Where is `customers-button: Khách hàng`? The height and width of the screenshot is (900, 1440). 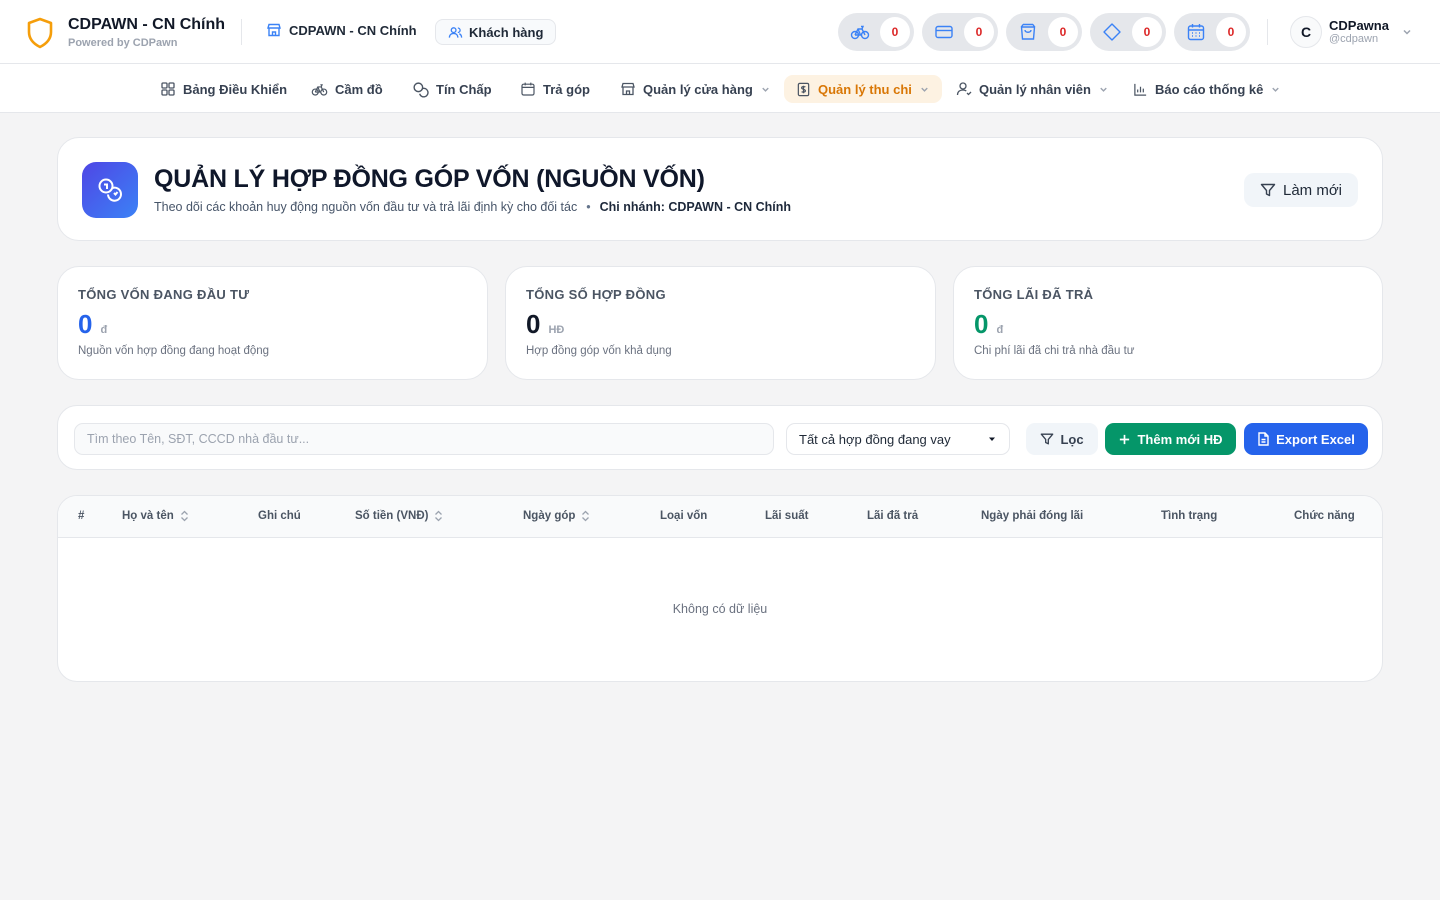
customers-button: Khách hàng is located at coordinates (496, 32).